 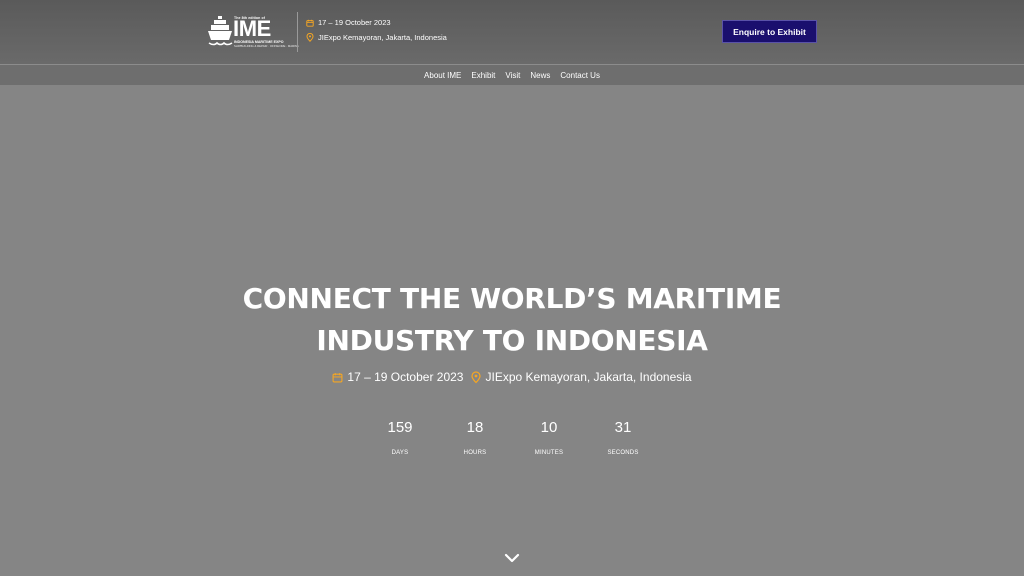 I want to click on header-divider, so click(x=297, y=32).